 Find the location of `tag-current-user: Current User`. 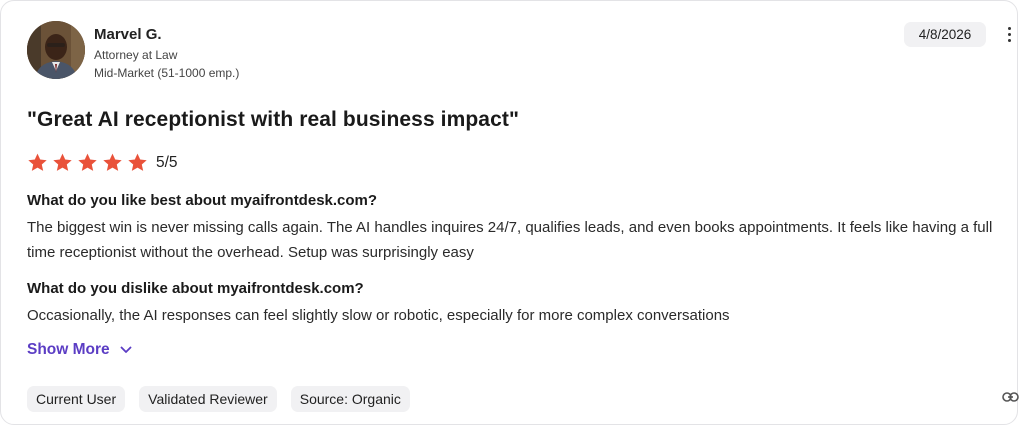

tag-current-user: Current User is located at coordinates (76, 399).